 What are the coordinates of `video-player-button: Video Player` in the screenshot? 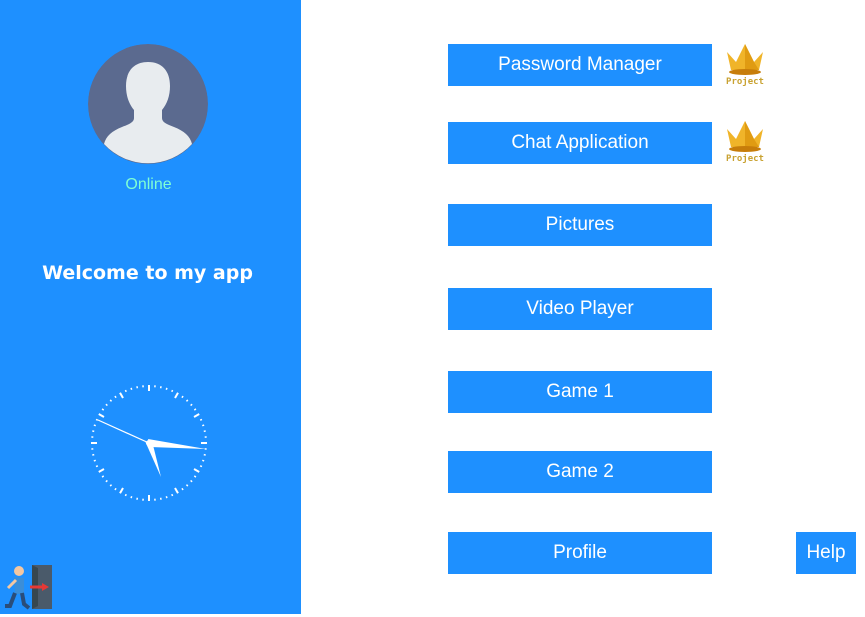 It's located at (580, 309).